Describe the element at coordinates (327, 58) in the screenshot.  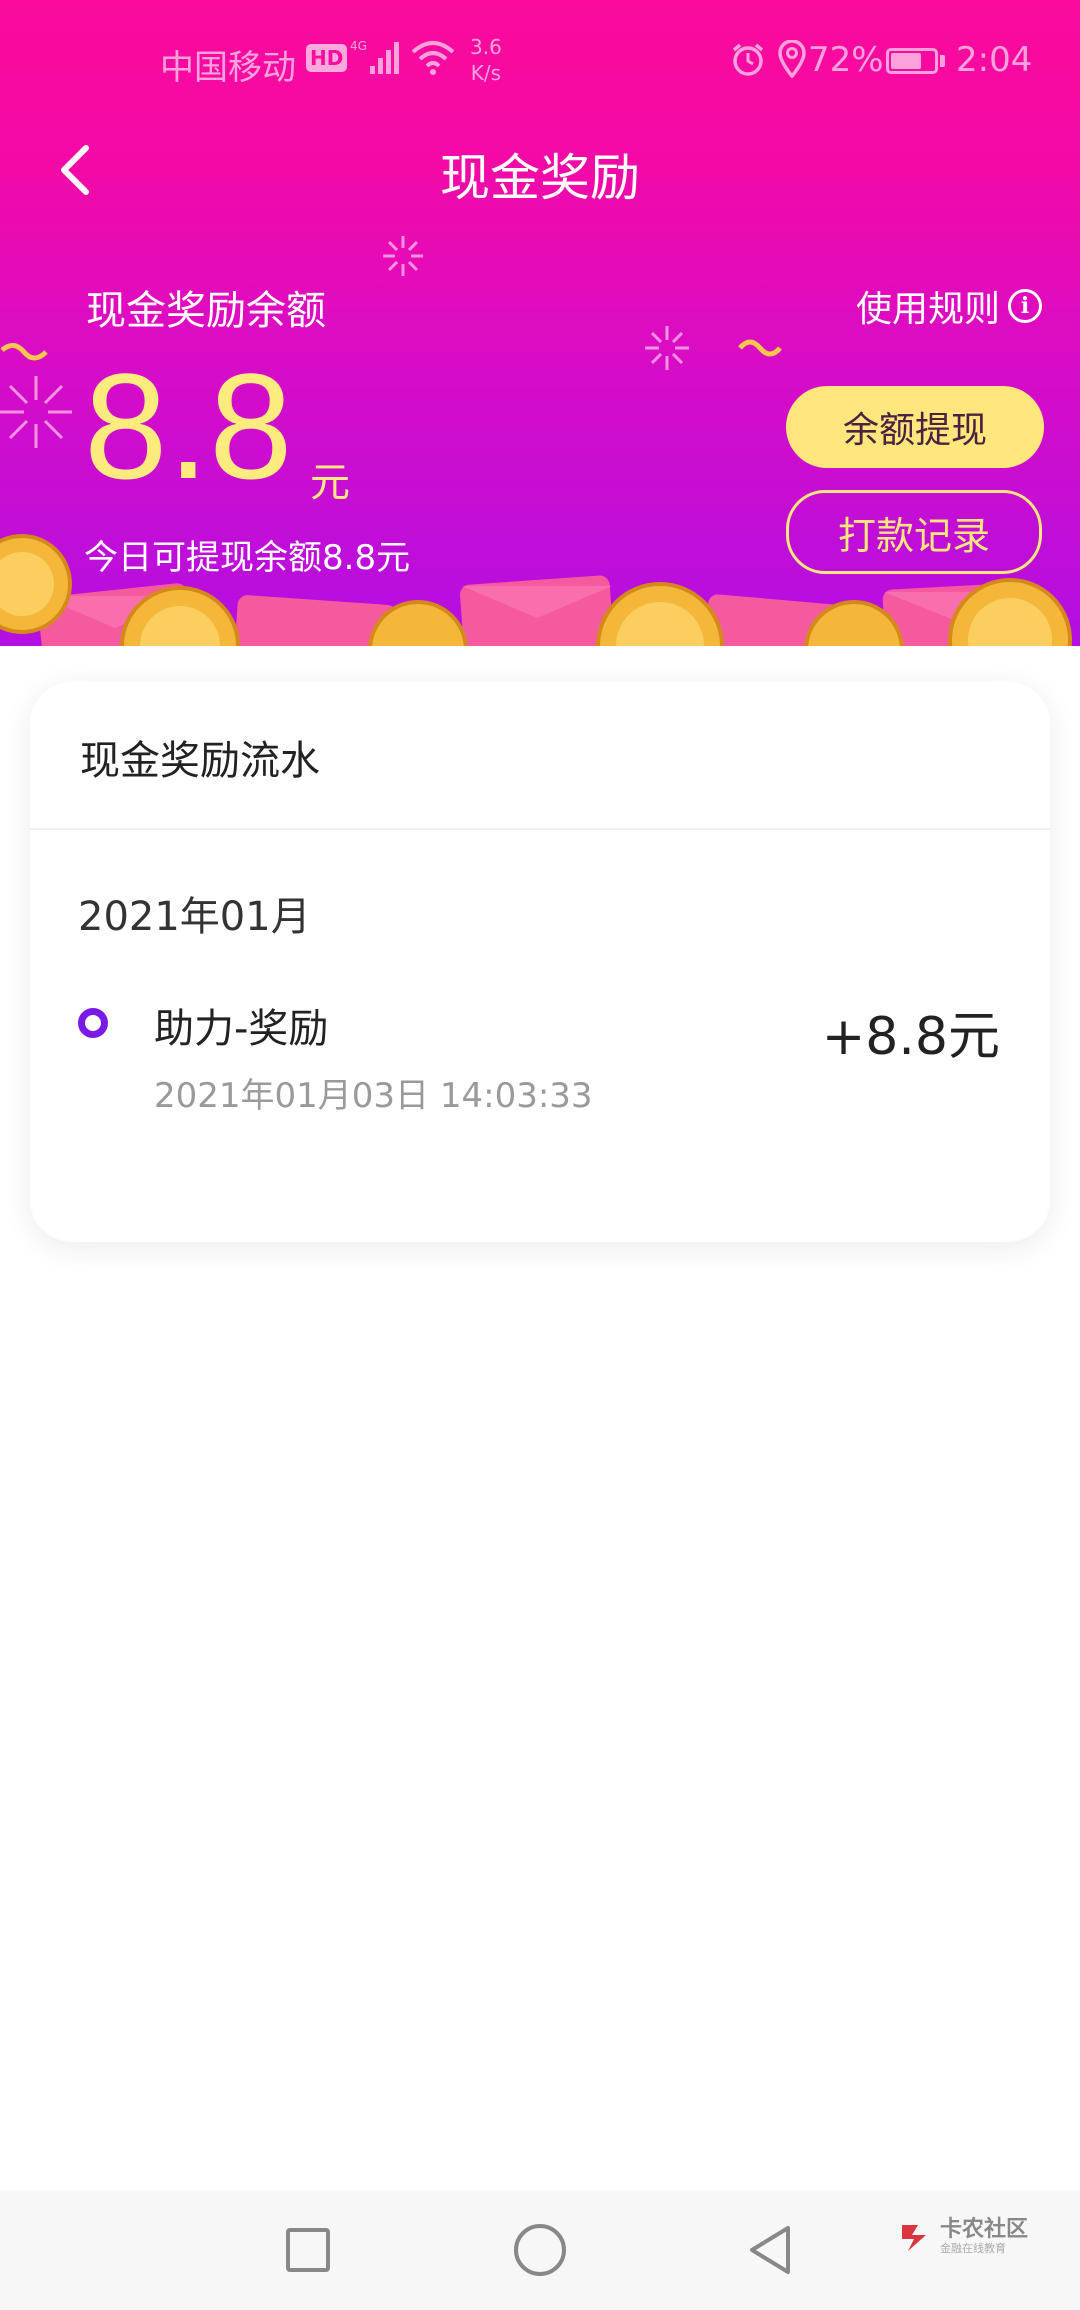
I see `hd-badge: HD` at that location.